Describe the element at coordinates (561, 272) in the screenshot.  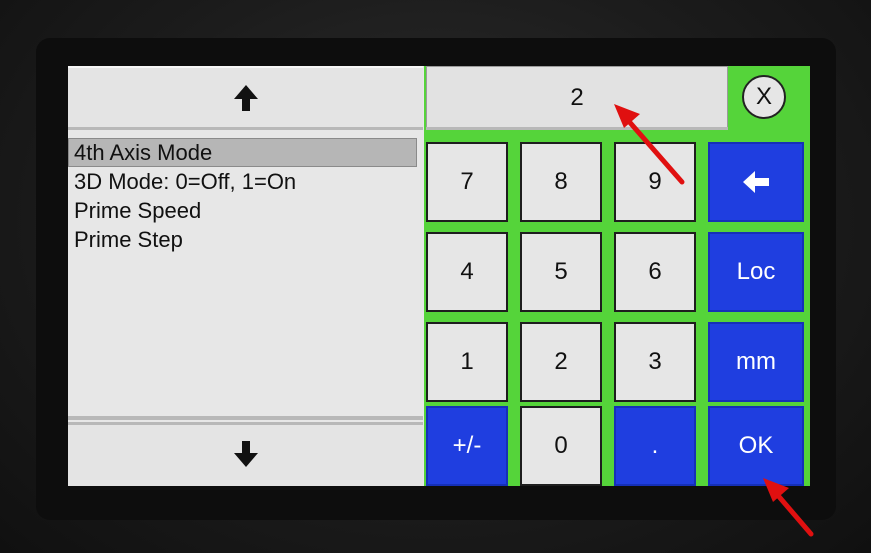
I see `key-5: 5` at that location.